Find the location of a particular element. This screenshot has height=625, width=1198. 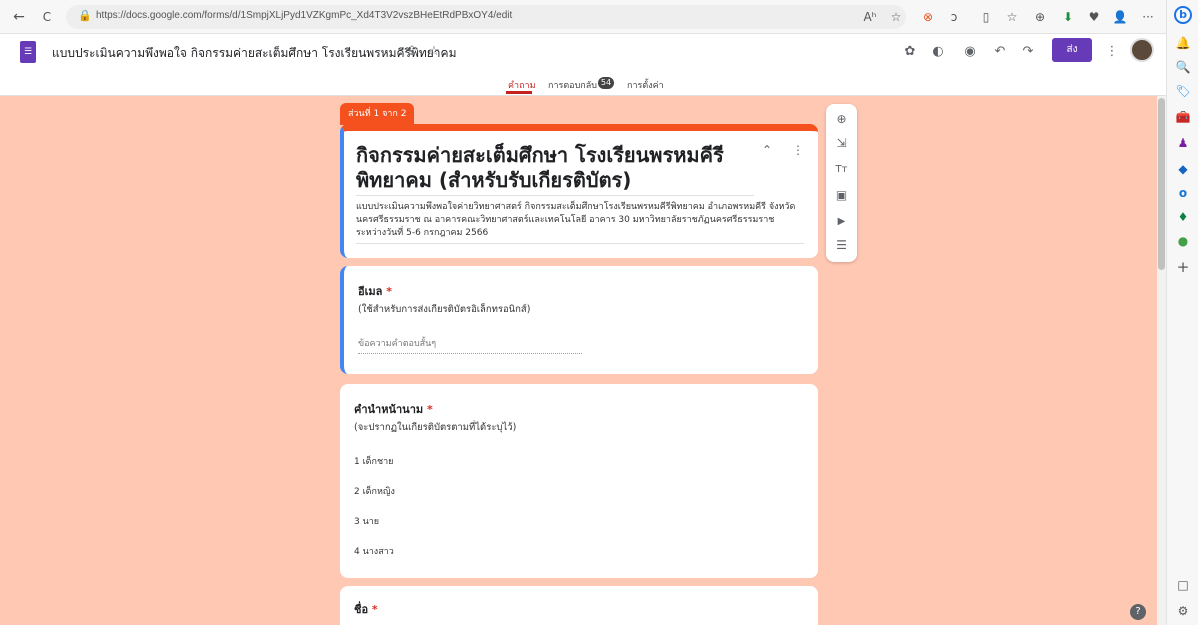

favorites-icon: ☆ is located at coordinates (1012, 17).